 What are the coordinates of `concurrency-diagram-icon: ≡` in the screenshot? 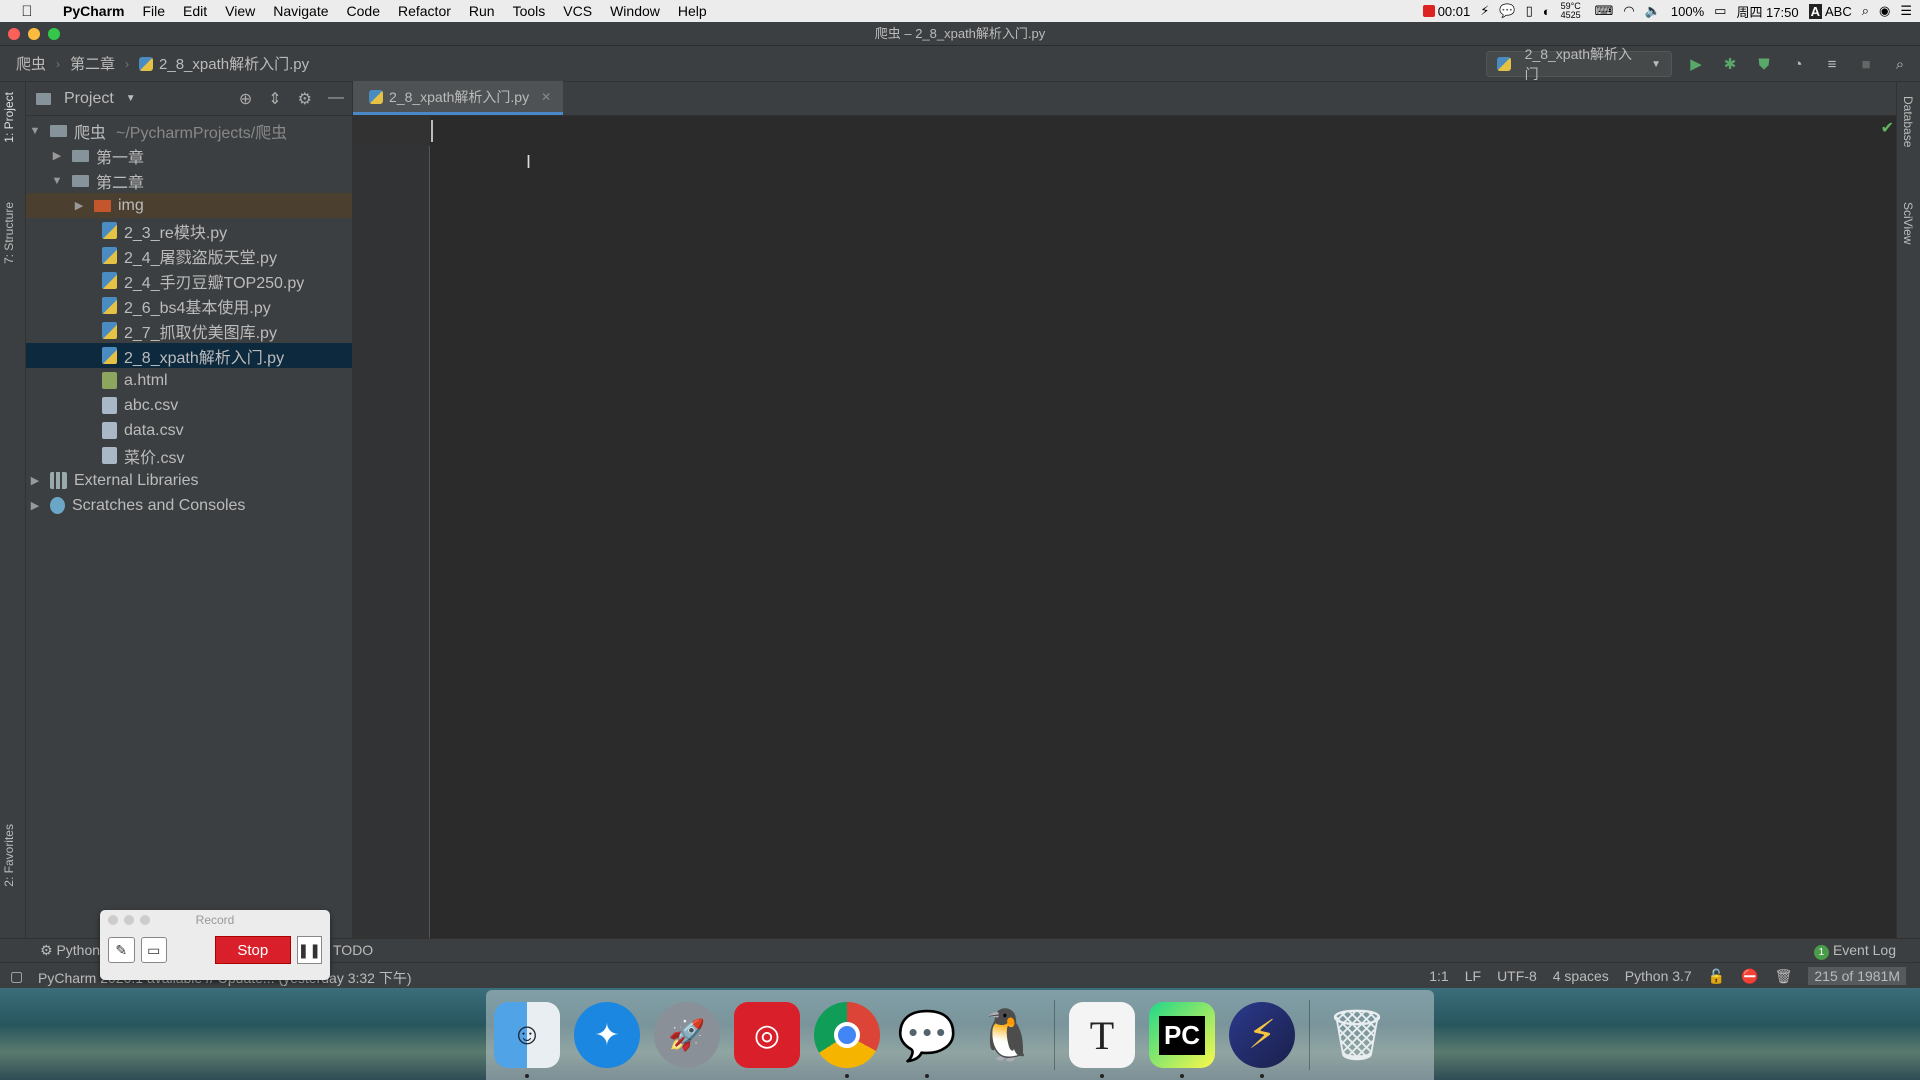 It's located at (1832, 64).